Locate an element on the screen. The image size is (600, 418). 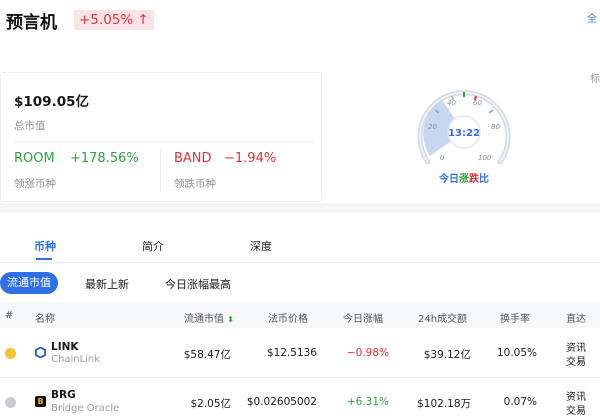
top-gainer-name: ROOM is located at coordinates (34, 158).